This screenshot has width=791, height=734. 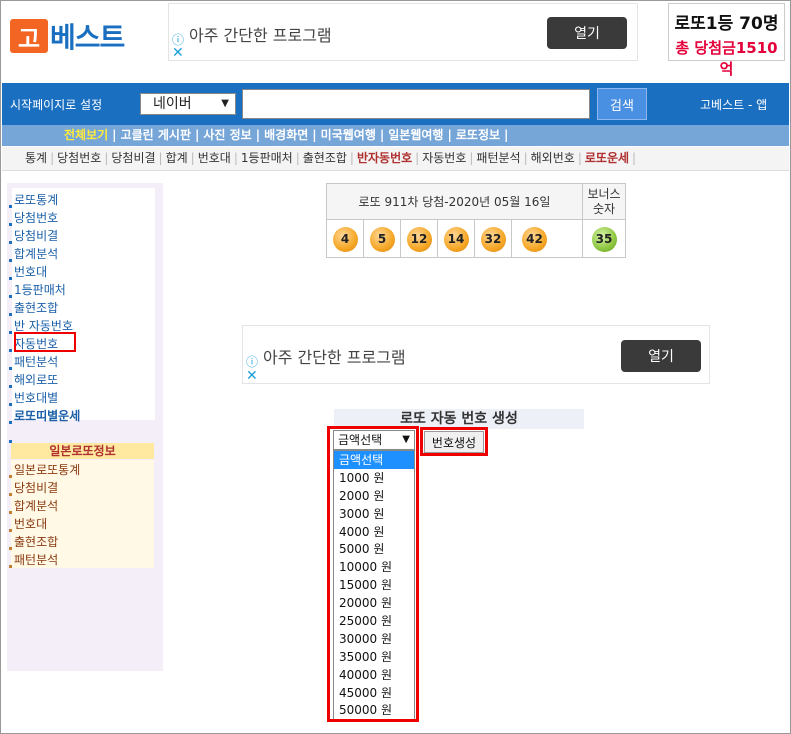 I want to click on submenu-sellers: 1등판매처, so click(x=267, y=158).